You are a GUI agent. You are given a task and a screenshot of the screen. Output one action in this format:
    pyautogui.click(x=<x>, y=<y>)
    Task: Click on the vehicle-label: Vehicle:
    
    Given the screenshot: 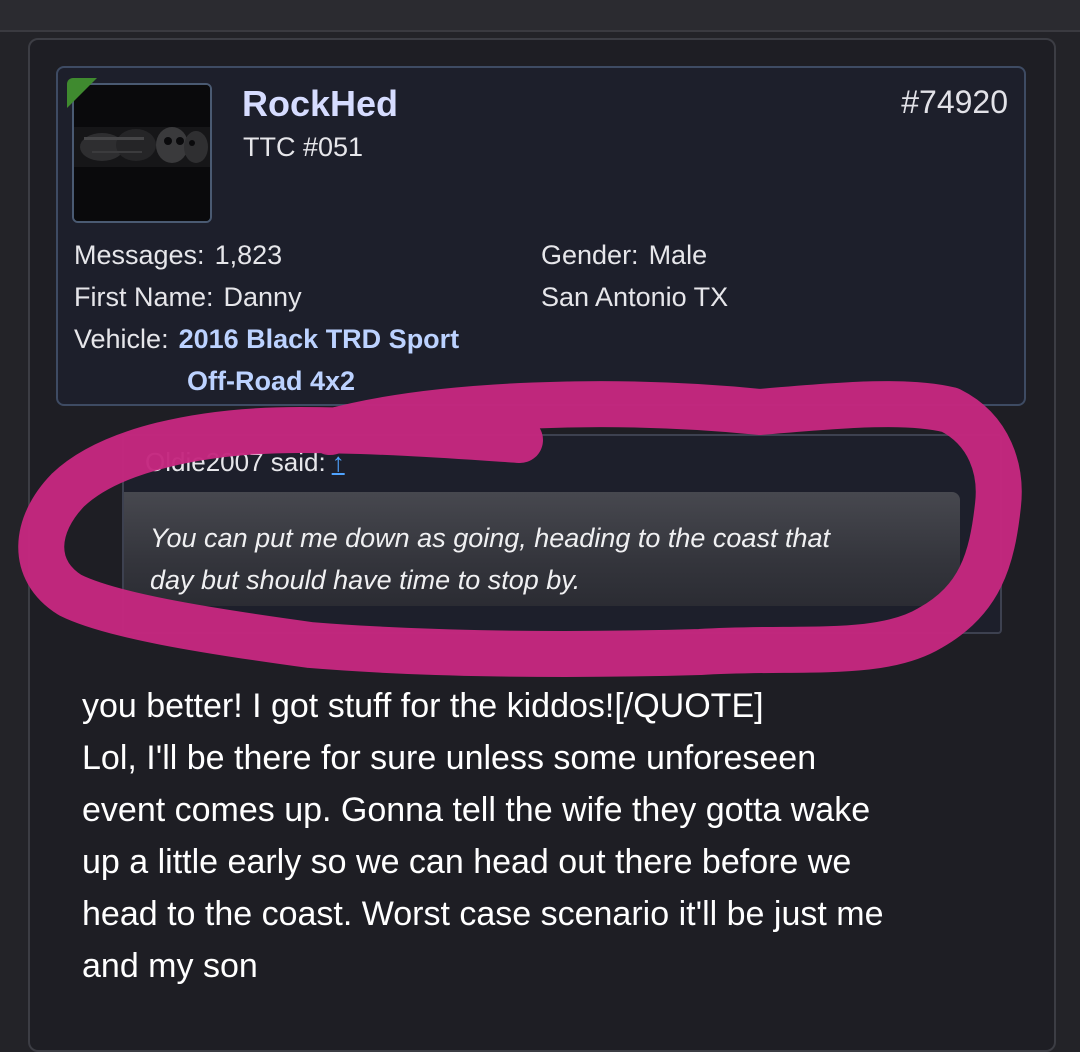 What is the action you would take?
    pyautogui.click(x=121, y=339)
    